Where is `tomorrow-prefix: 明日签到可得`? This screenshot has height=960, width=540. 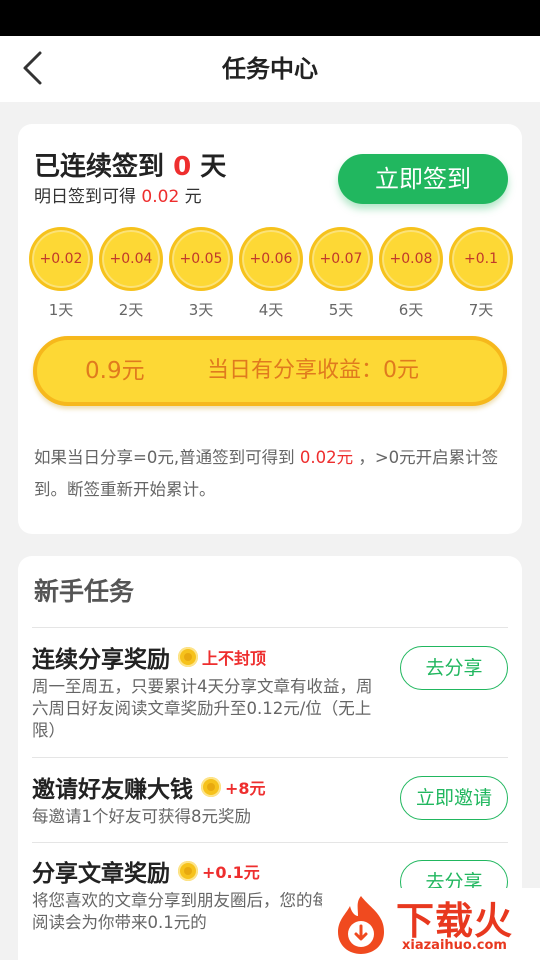
tomorrow-prefix: 明日签到可得 is located at coordinates (85, 197).